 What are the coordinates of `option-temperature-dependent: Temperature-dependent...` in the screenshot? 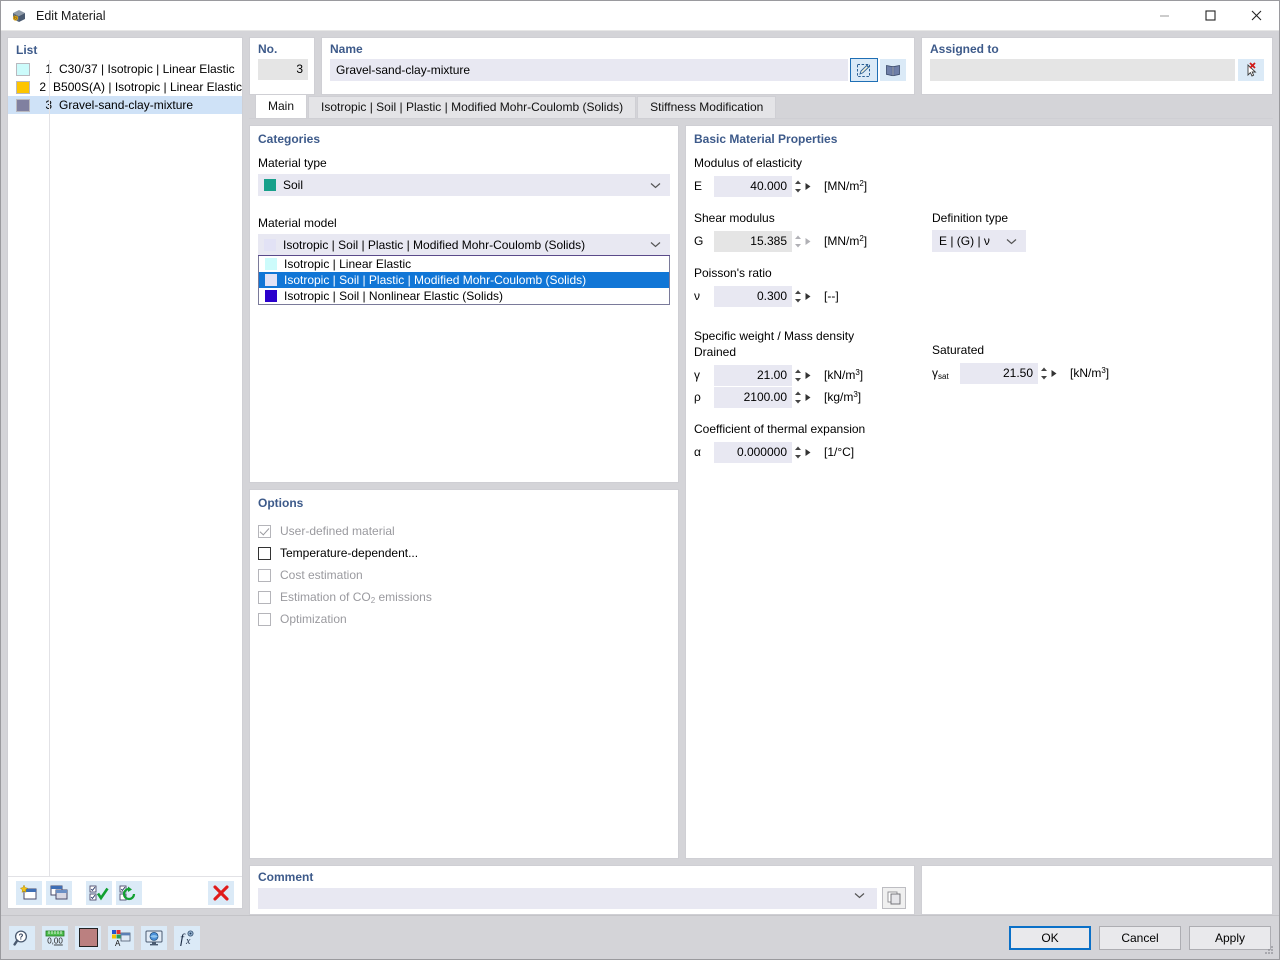 It's located at (464, 553).